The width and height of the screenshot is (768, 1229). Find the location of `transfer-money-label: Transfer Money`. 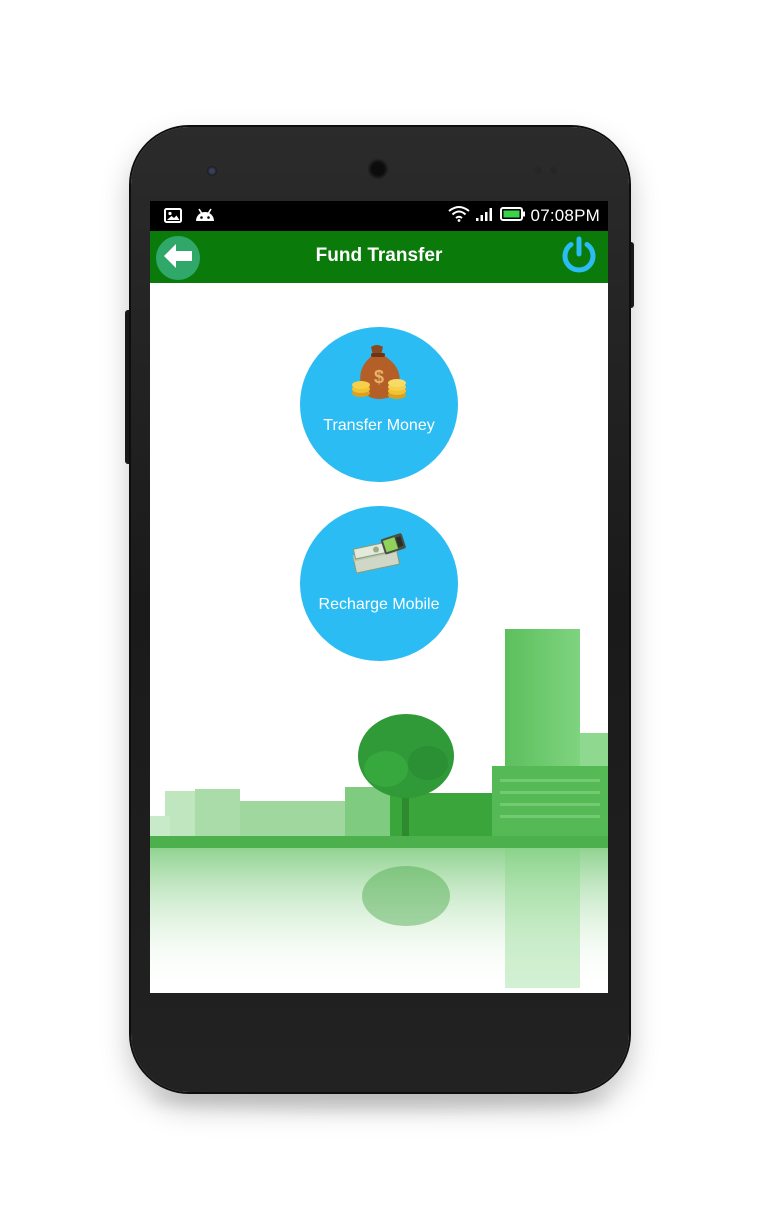

transfer-money-label: Transfer Money is located at coordinates (379, 425).